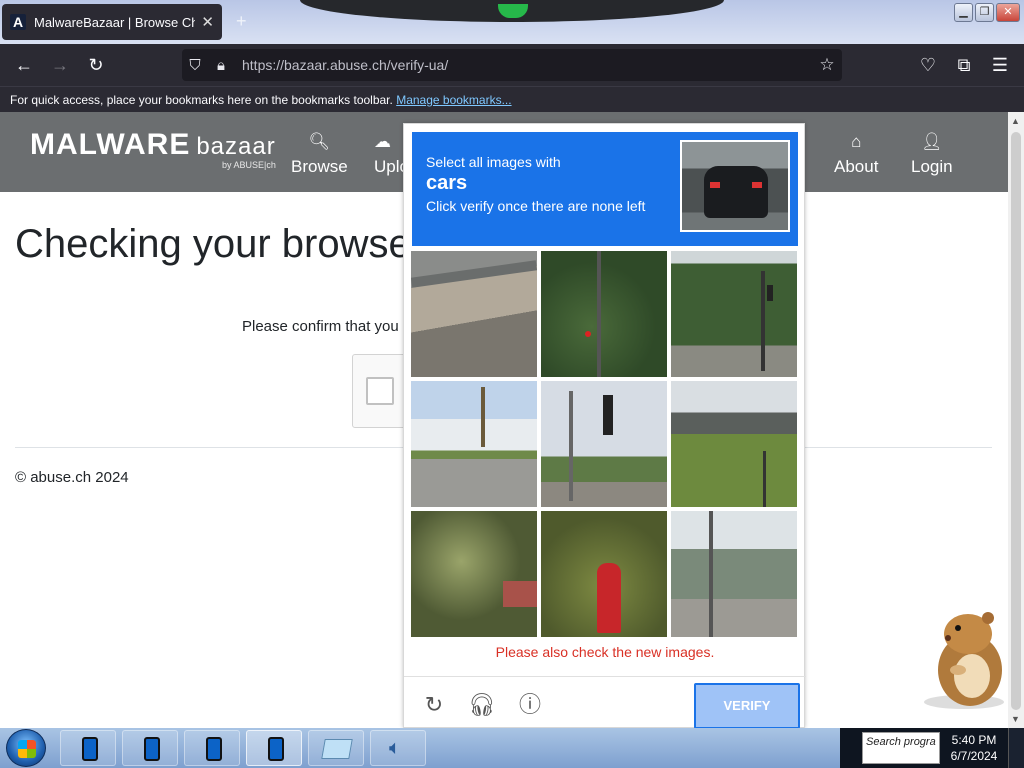  What do you see at coordinates (72, 477) in the screenshot?
I see `copyright: © abuse.ch 2024` at bounding box center [72, 477].